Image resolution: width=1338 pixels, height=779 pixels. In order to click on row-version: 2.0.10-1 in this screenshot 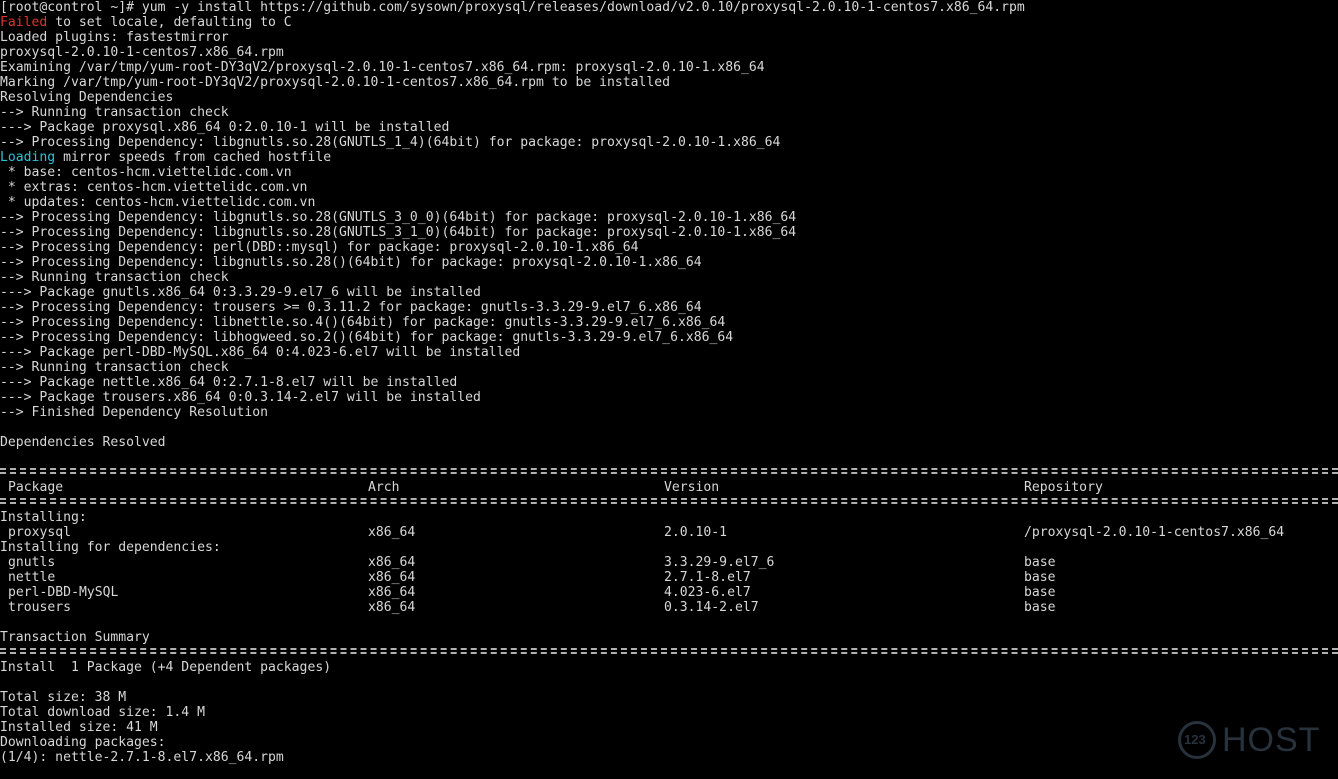, I will do `click(696, 532)`.